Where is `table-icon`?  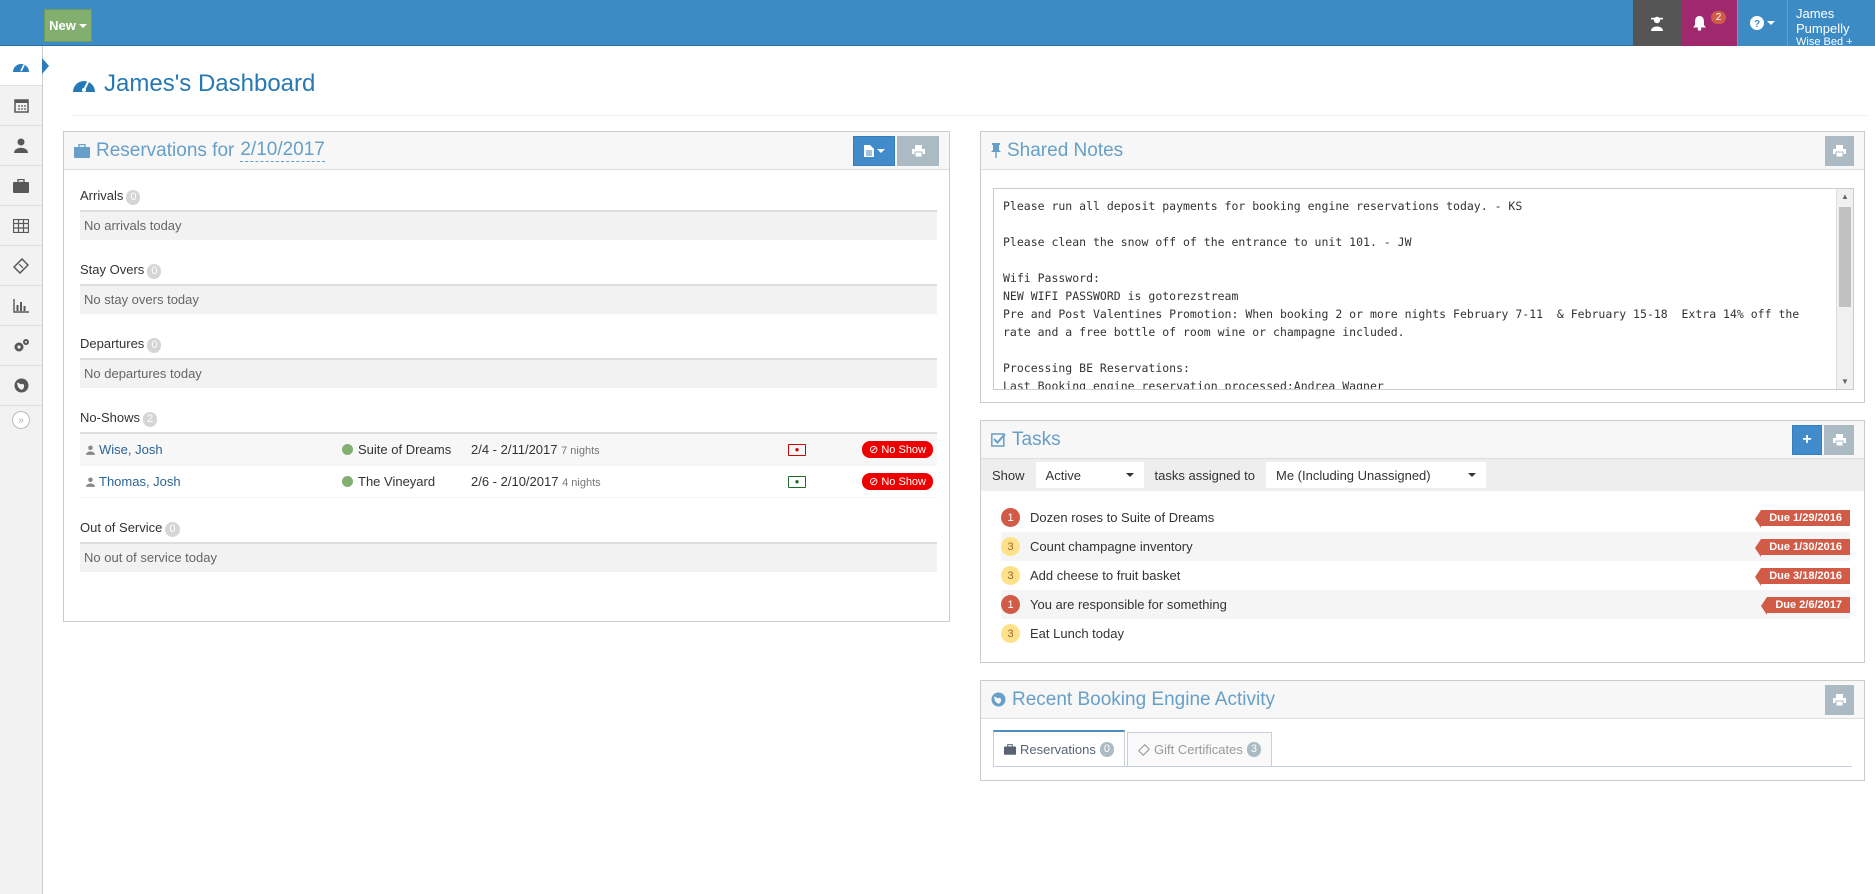 table-icon is located at coordinates (21, 225).